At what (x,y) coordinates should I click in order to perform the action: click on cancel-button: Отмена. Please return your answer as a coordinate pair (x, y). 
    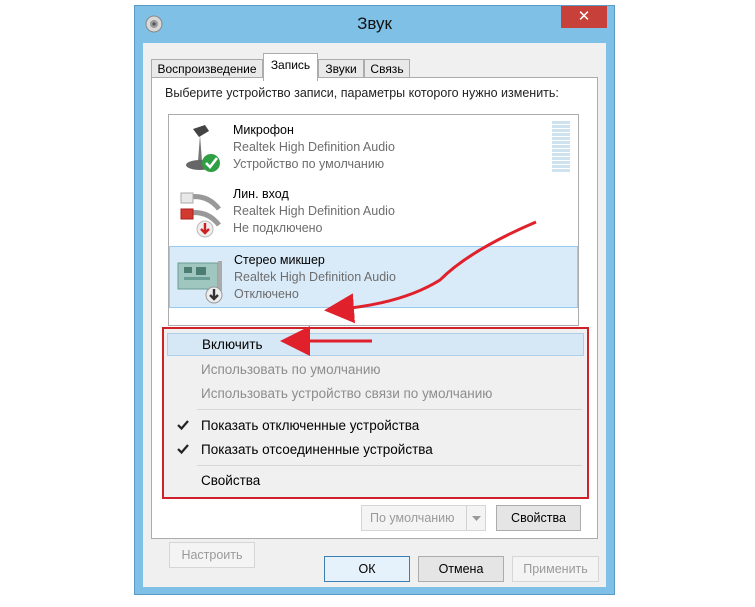
    Looking at the image, I should click on (461, 569).